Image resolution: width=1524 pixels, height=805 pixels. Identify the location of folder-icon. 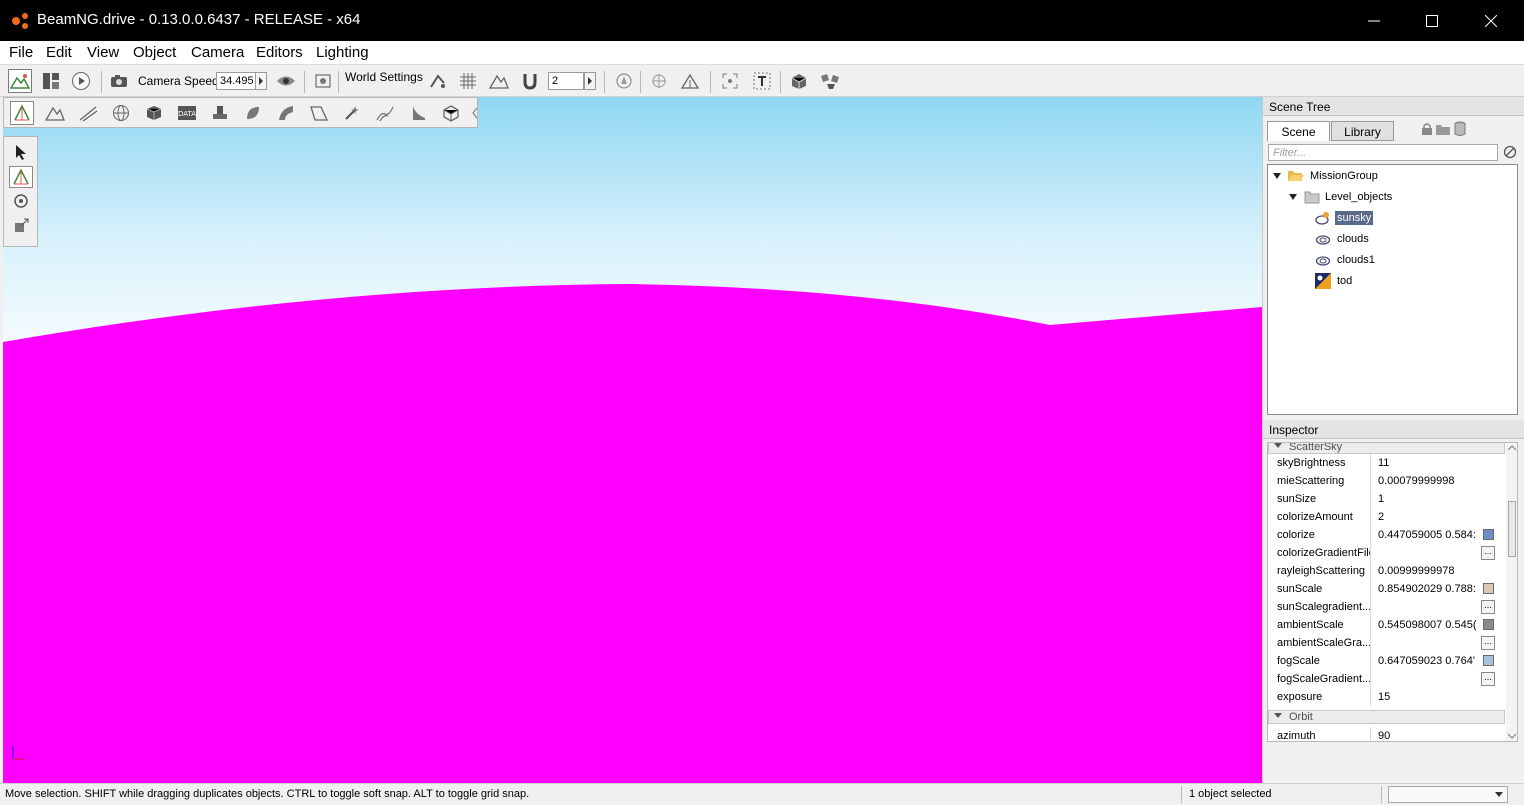
(1443, 129).